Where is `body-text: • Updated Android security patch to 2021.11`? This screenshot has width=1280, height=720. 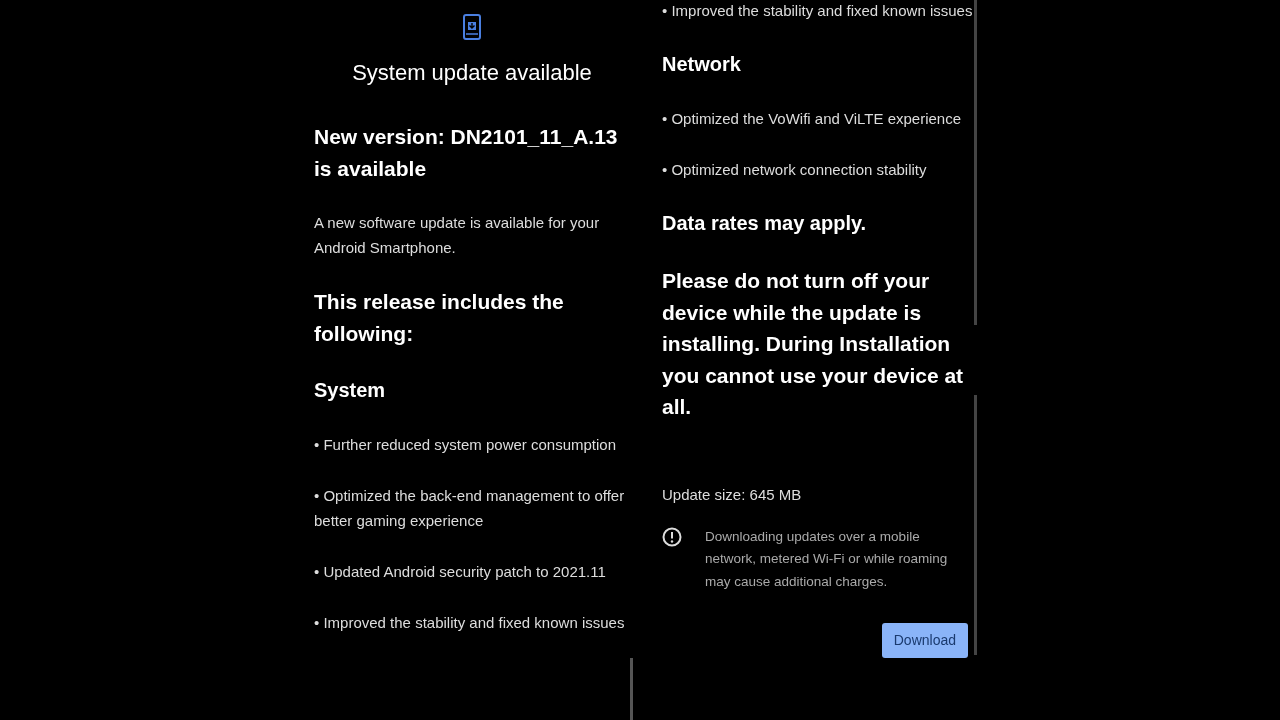 body-text: • Updated Android security patch to 2021.11 is located at coordinates (460, 572).